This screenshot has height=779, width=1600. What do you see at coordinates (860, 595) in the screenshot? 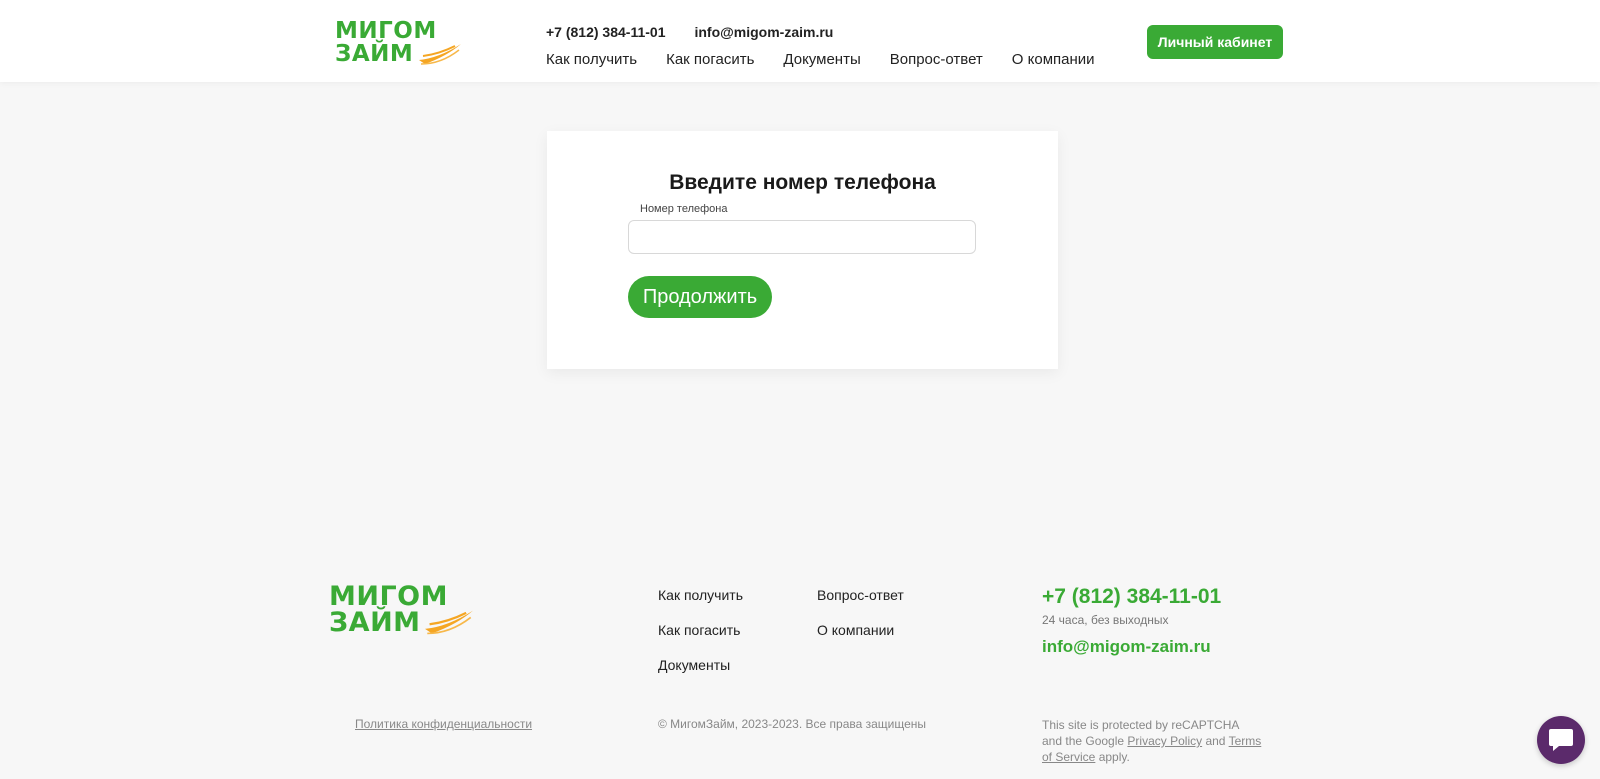
I see `footer-link-faq: Вопрос-ответ` at bounding box center [860, 595].